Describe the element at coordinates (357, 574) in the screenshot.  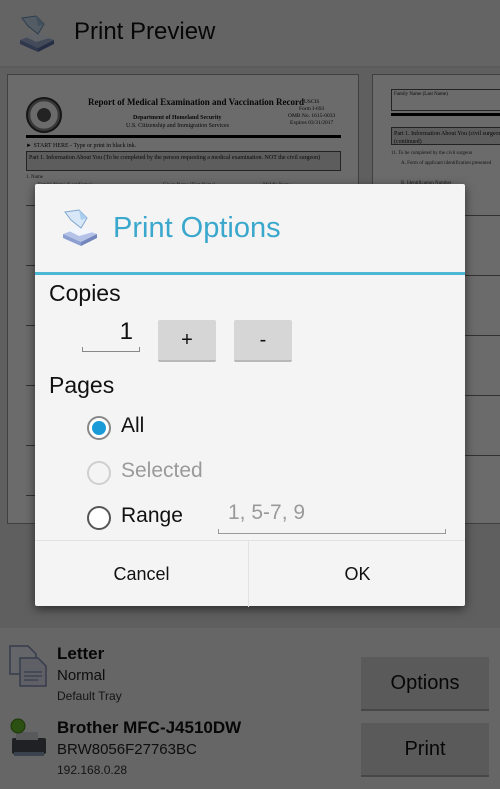
I see `ok-button: OK` at that location.